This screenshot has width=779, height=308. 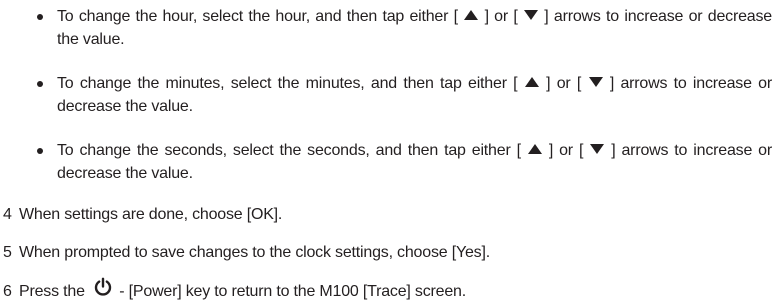 What do you see at coordinates (103, 290) in the screenshot?
I see `power-icon` at bounding box center [103, 290].